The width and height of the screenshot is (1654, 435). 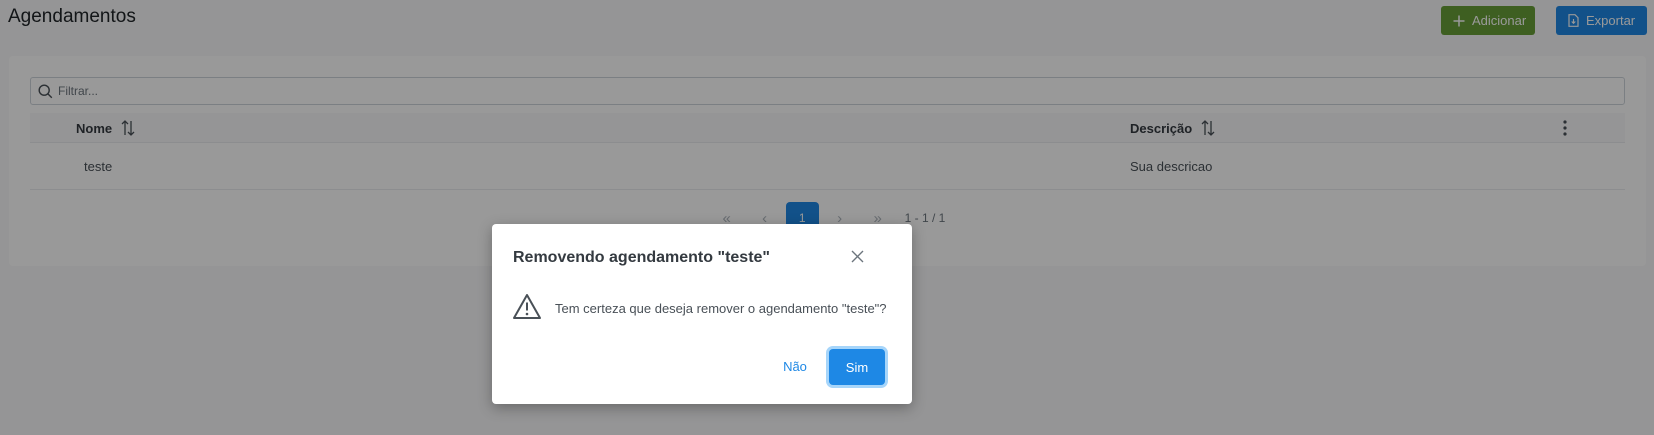 What do you see at coordinates (857, 367) in the screenshot?
I see `yes-button: Sim` at bounding box center [857, 367].